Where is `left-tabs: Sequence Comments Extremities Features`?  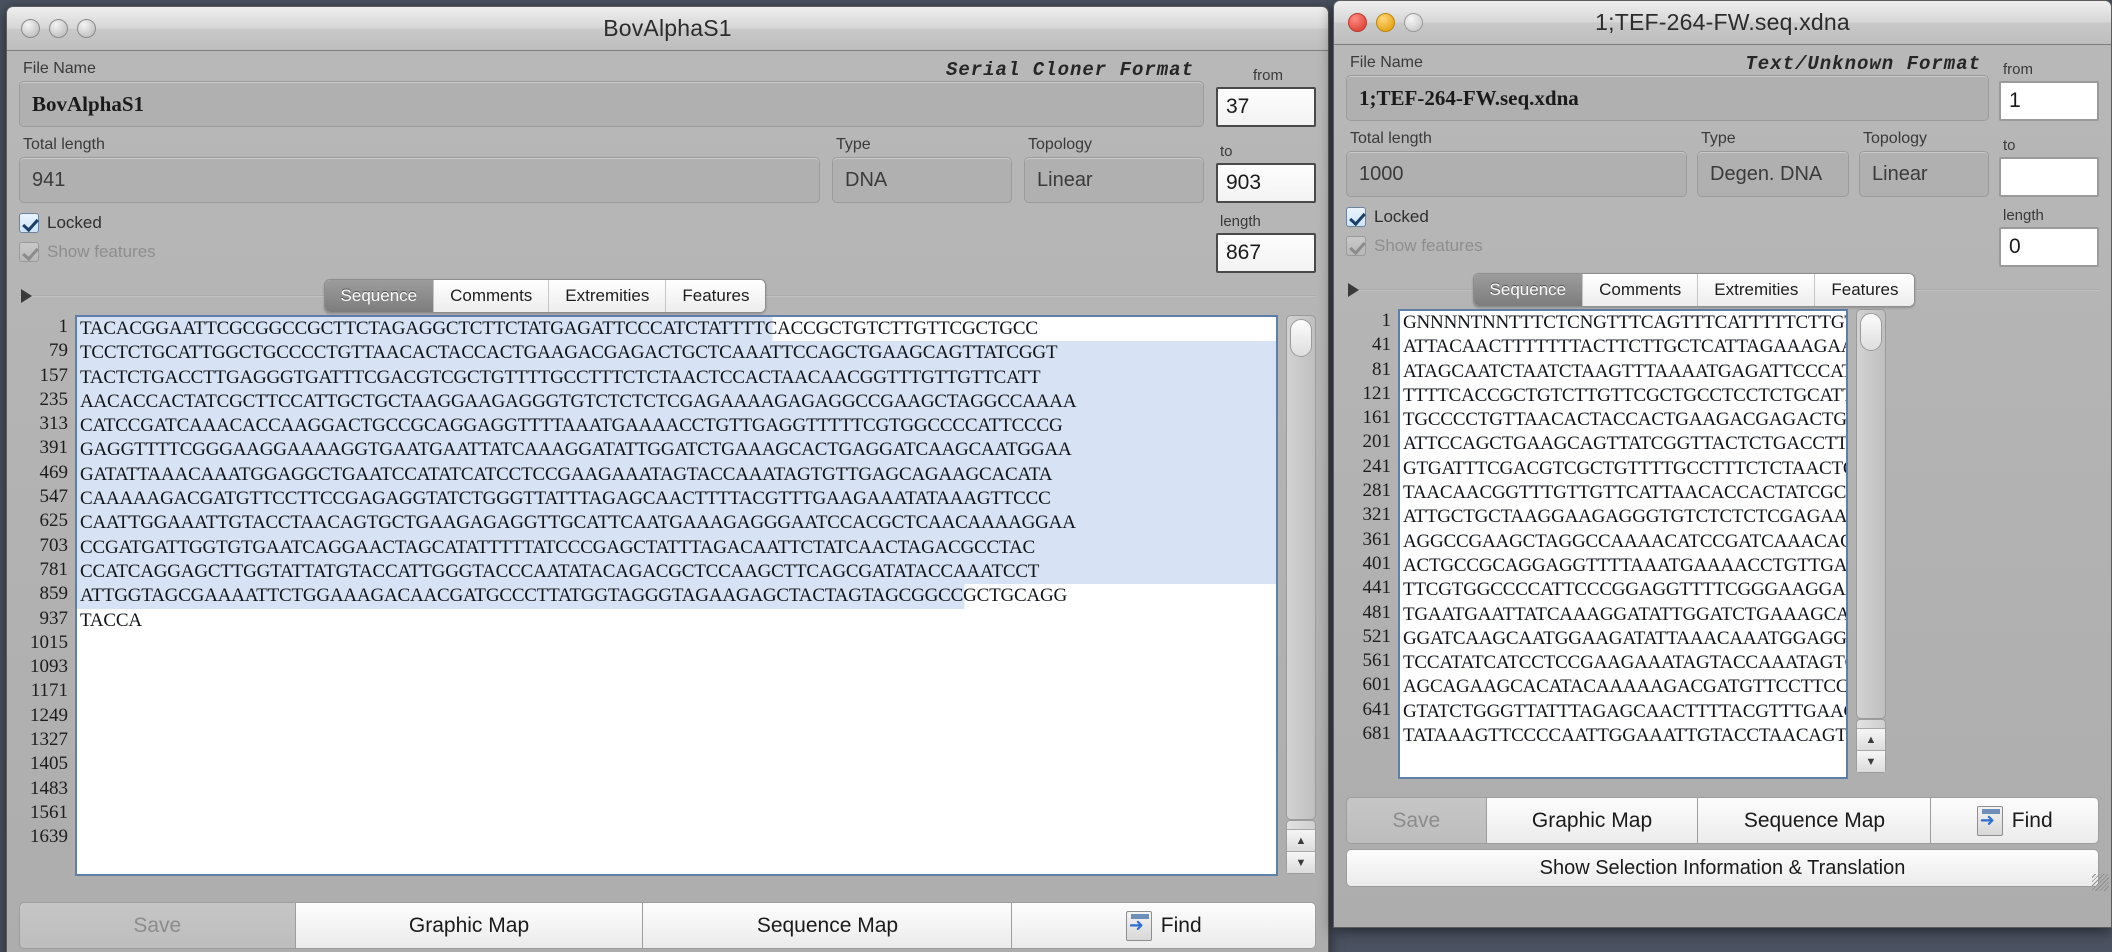 left-tabs: Sequence Comments Extremities Features is located at coordinates (545, 296).